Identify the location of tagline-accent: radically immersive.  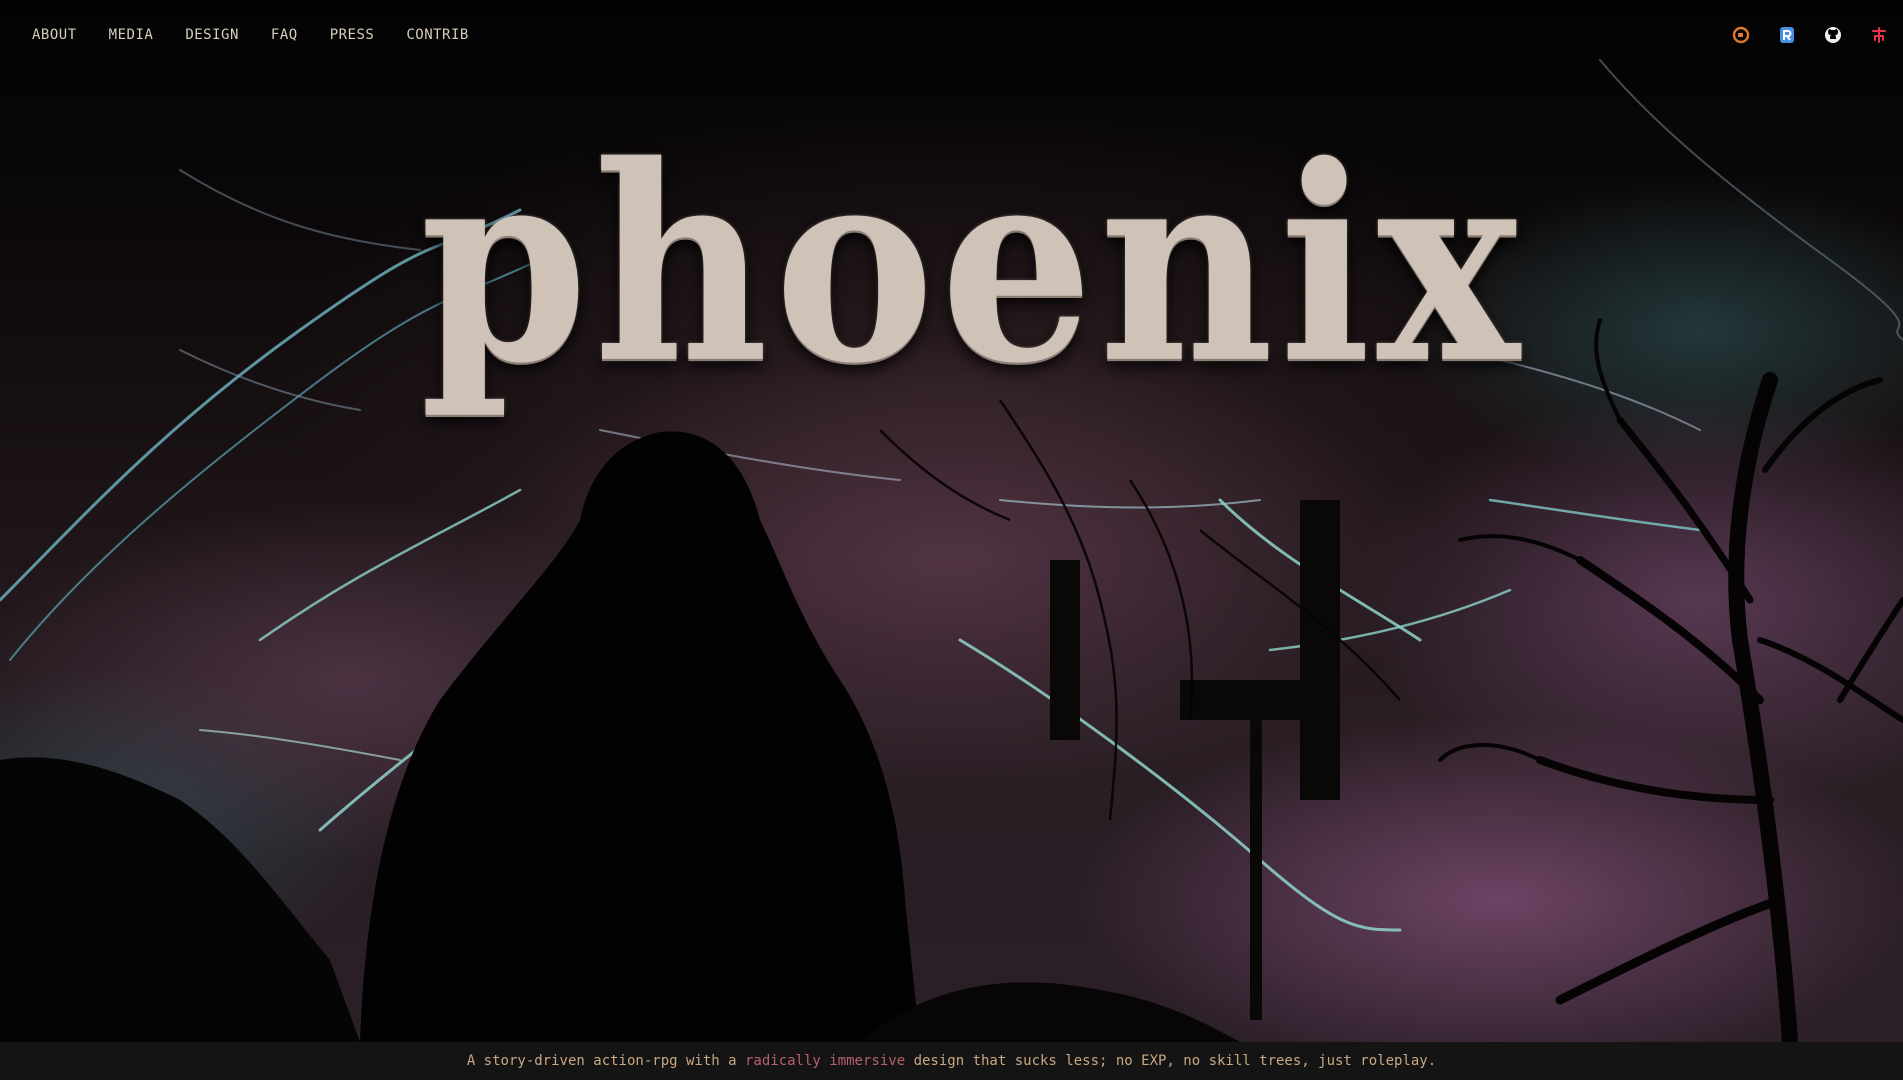
(825, 1061).